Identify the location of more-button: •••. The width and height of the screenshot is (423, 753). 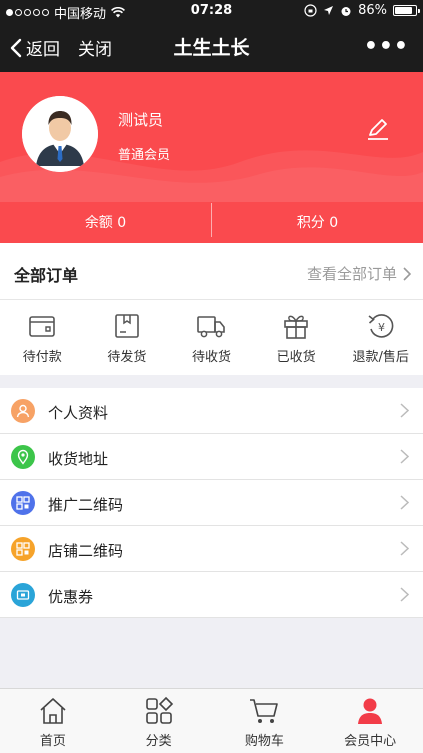
(386, 46).